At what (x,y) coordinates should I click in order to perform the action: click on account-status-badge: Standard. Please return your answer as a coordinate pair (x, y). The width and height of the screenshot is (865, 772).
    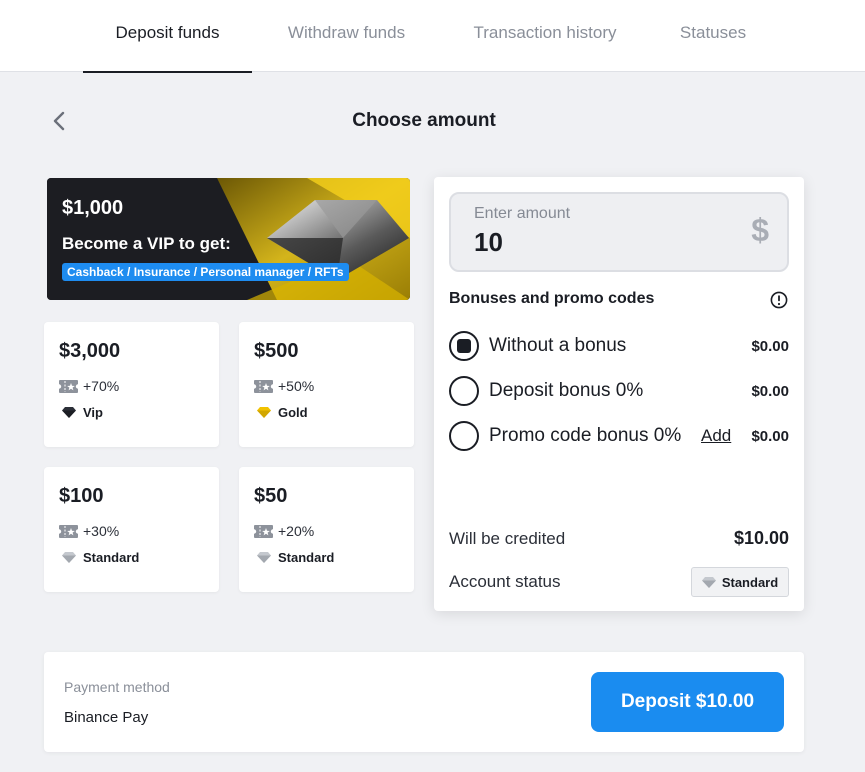
    Looking at the image, I should click on (740, 582).